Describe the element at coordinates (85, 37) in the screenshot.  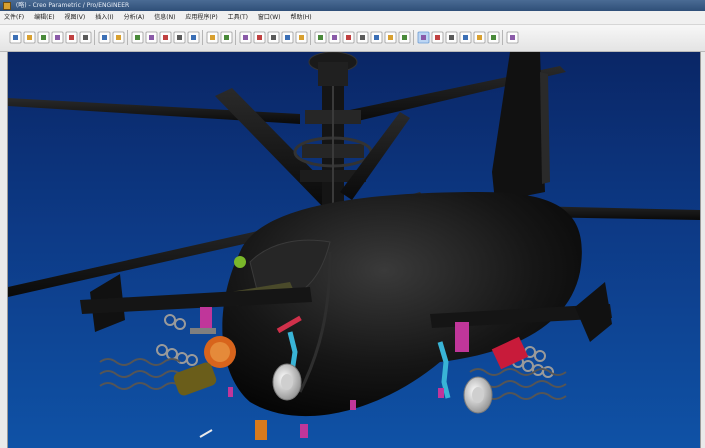
I see `copy-icon` at that location.